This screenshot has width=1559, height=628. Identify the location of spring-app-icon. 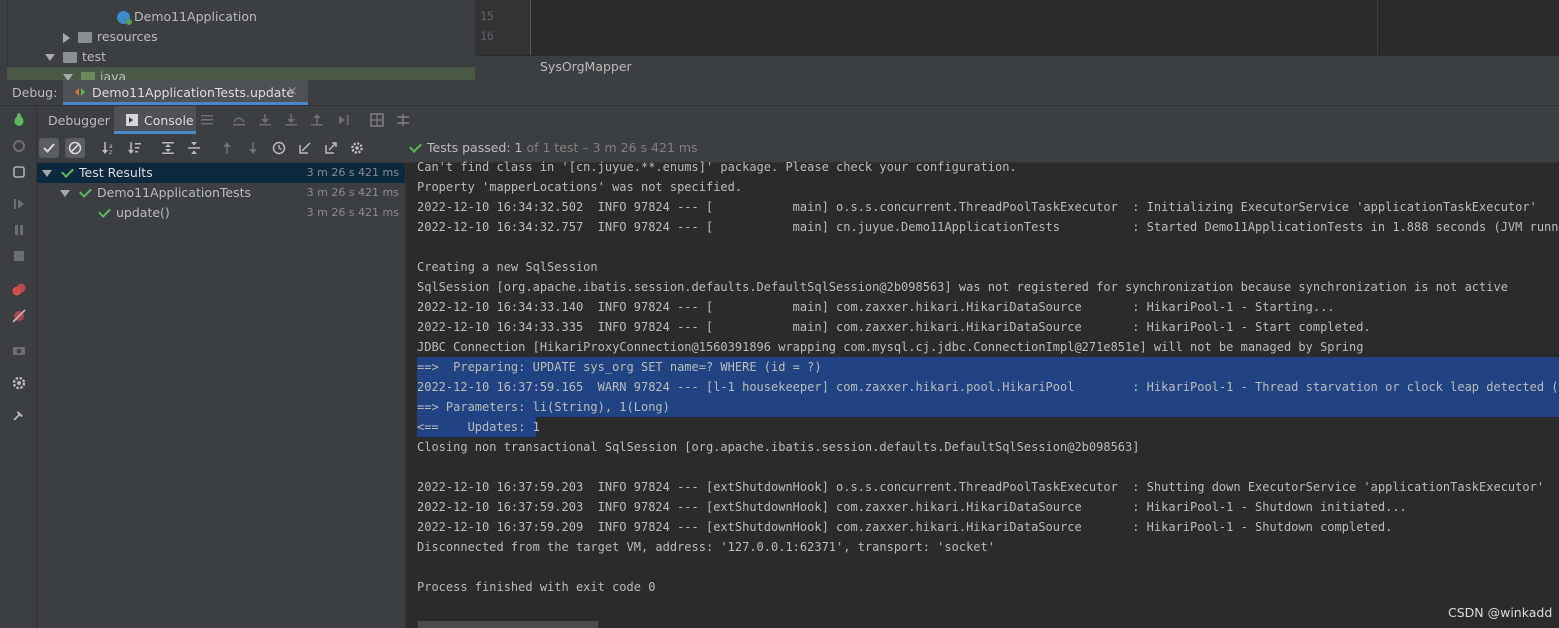
(124, 18).